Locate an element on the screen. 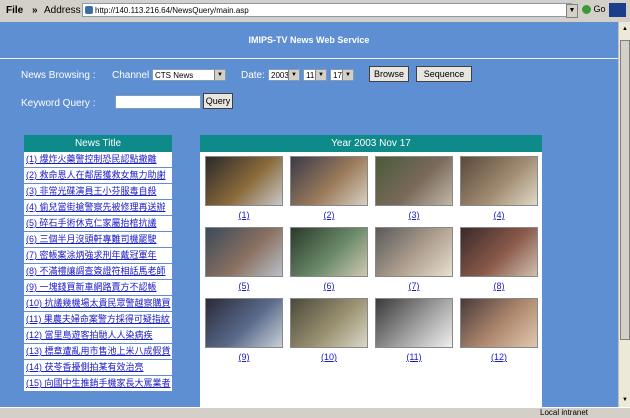 Image resolution: width=630 pixels, height=418 pixels. news-thumbnail-cell: (2) is located at coordinates (329, 190).